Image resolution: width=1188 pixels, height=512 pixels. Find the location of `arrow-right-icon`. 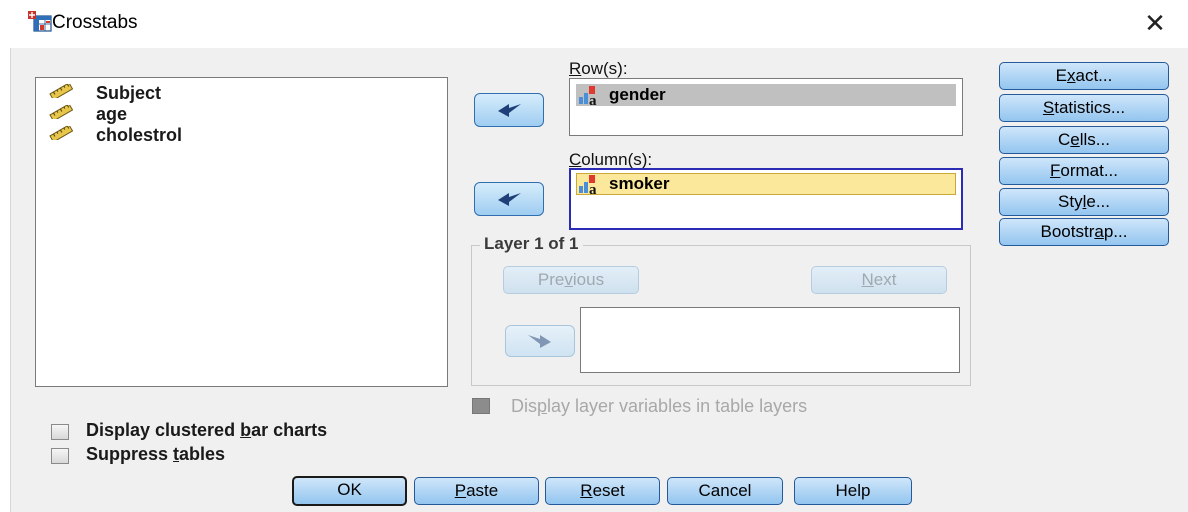

arrow-right-icon is located at coordinates (539, 341).